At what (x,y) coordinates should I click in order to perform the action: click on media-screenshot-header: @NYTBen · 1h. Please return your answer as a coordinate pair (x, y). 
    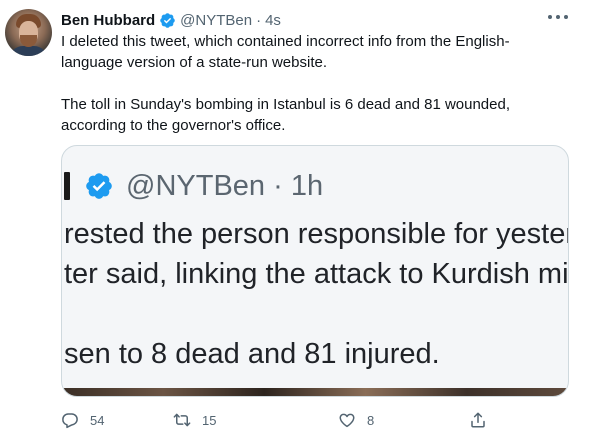
    Looking at the image, I should click on (192, 186).